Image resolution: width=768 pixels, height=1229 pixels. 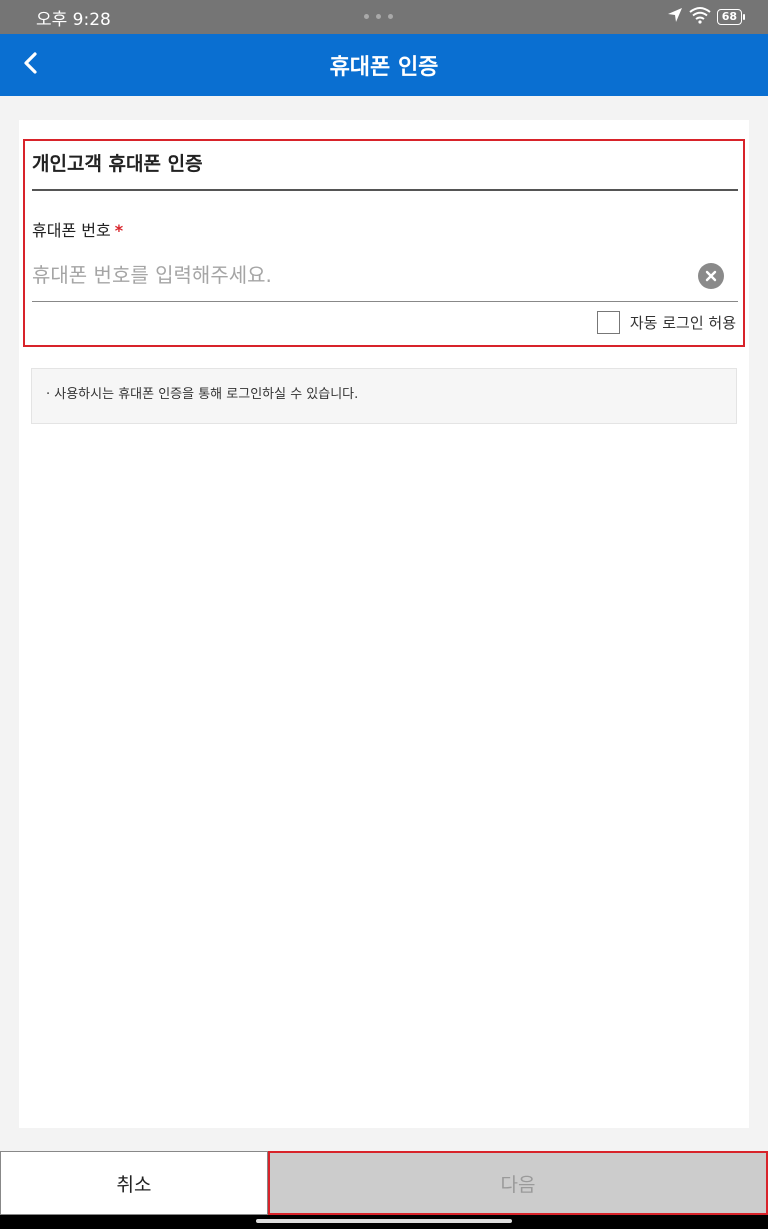 I want to click on info-notice: · 사용하시는 휴대폰 인증을 통해 로그인하실 수 있습니다., so click(x=384, y=396).